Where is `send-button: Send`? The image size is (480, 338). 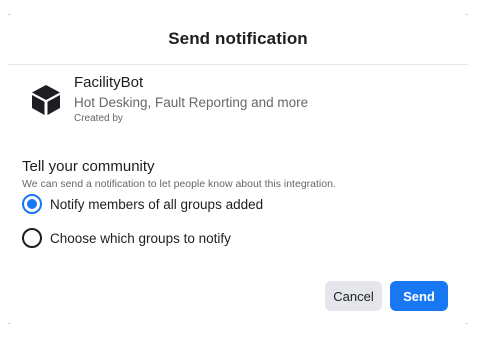
send-button: Send is located at coordinates (419, 296).